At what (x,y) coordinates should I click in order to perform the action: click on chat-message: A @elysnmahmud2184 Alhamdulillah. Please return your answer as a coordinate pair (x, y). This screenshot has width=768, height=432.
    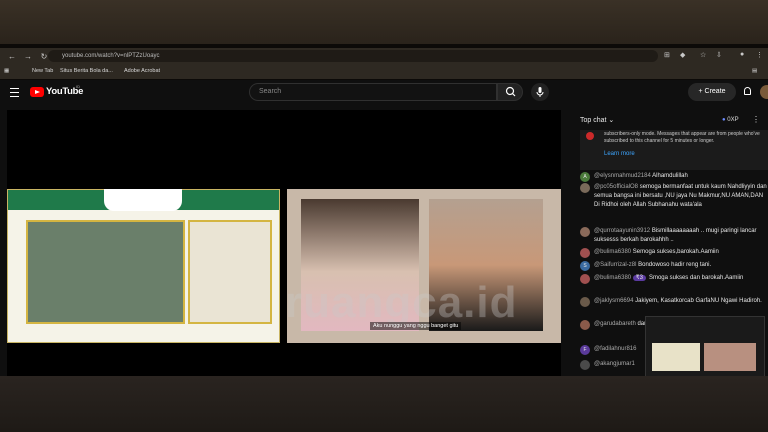
    Looking at the image, I should click on (674, 177).